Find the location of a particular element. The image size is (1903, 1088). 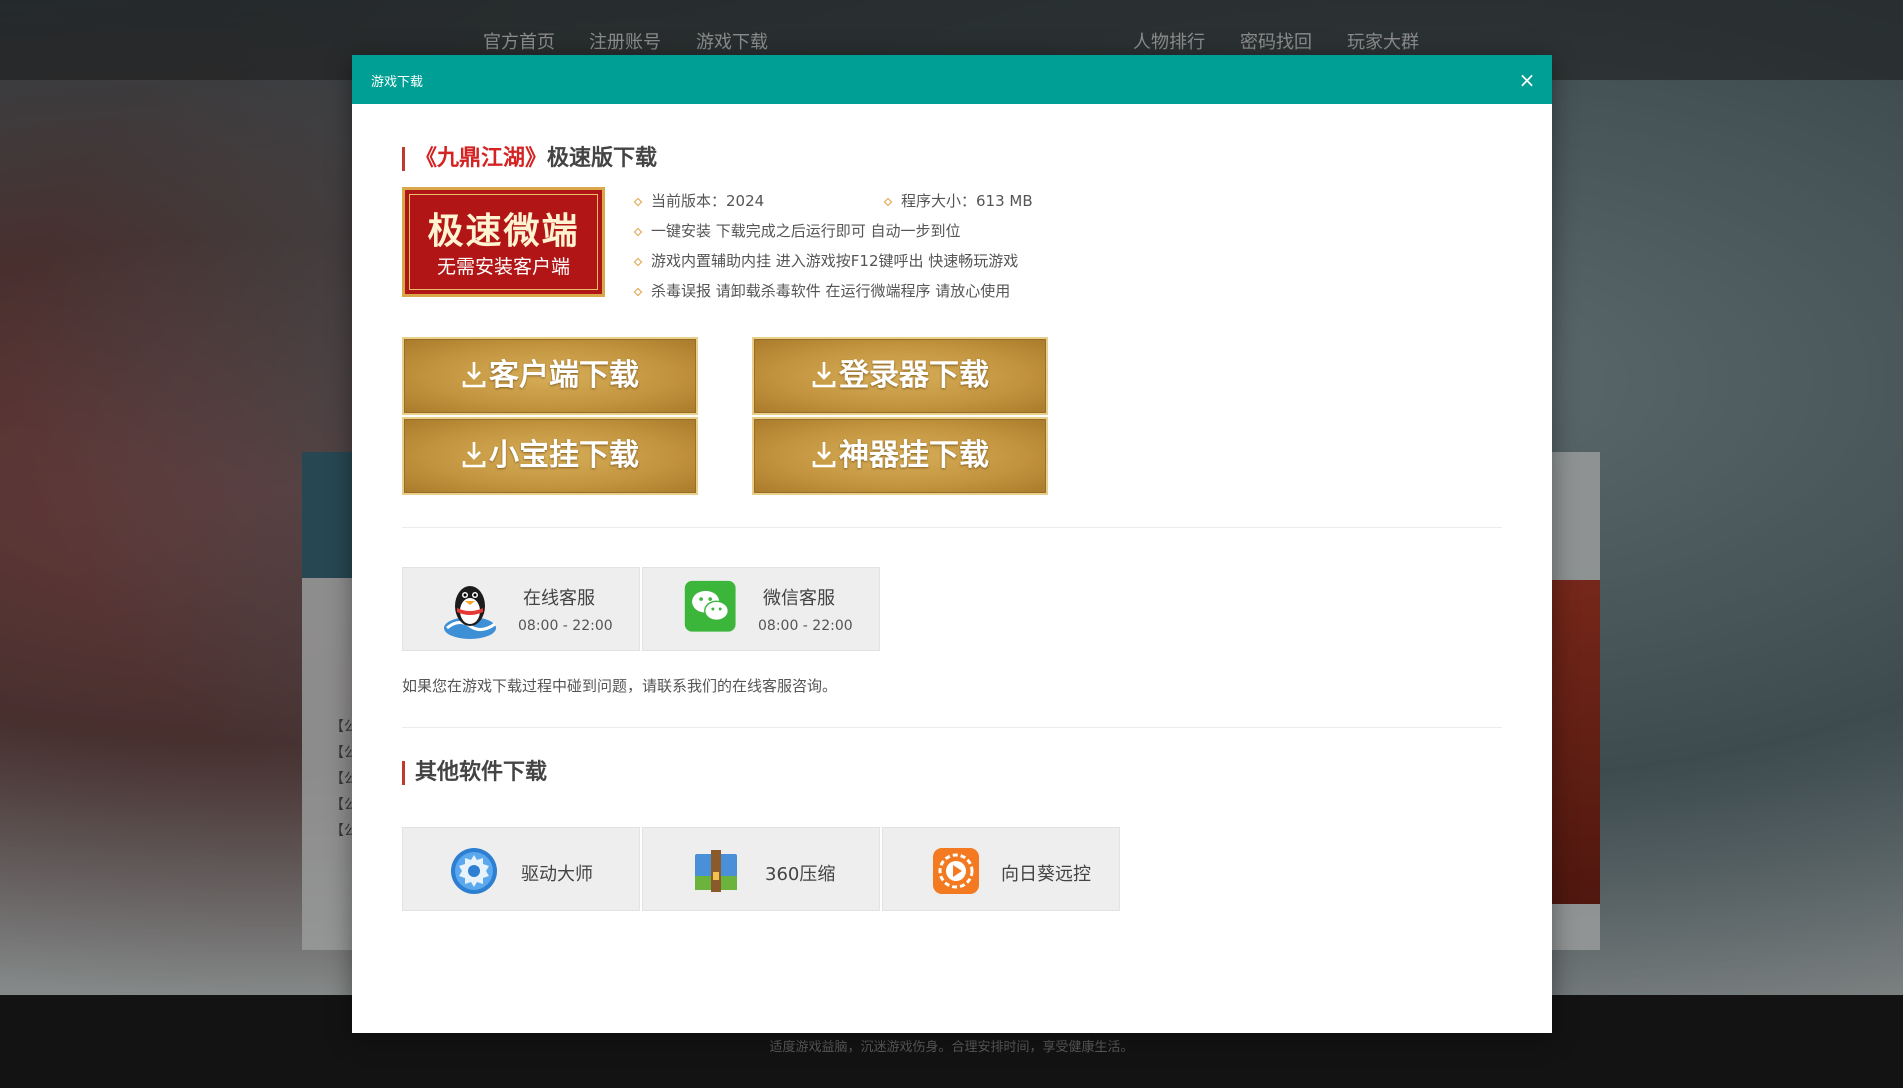

section-title-suffix: 极速版下载 is located at coordinates (602, 158).